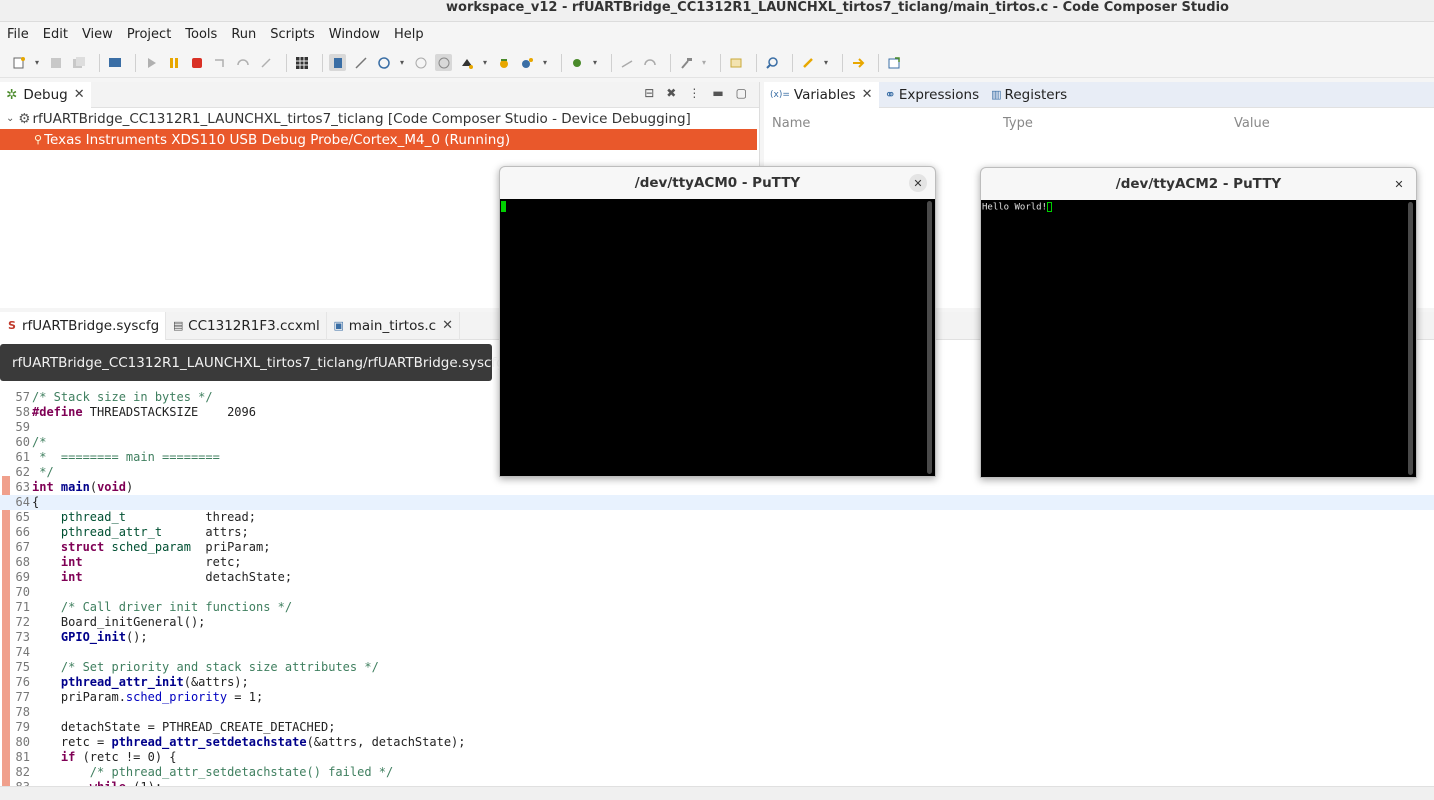  What do you see at coordinates (649, 93) in the screenshot?
I see `collapse-all-icon: ⊟` at bounding box center [649, 93].